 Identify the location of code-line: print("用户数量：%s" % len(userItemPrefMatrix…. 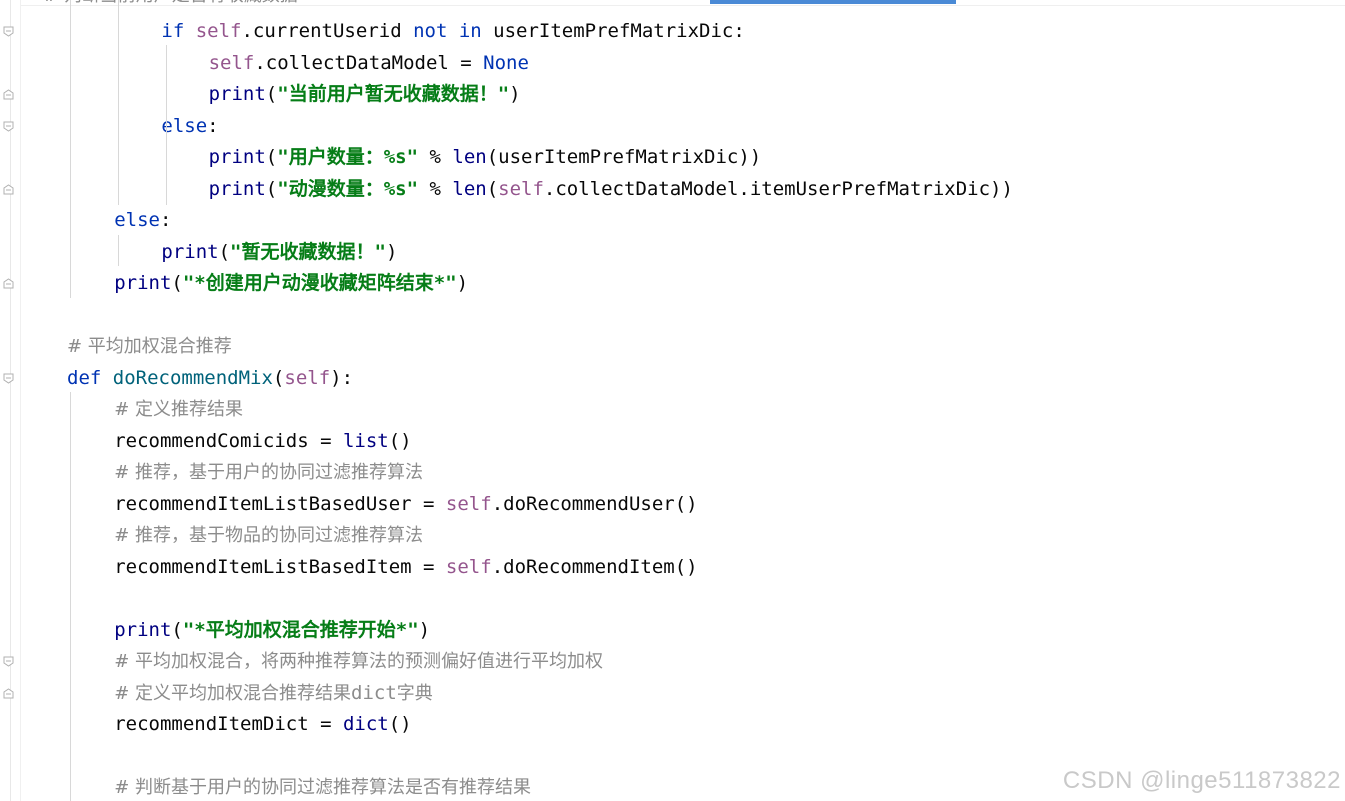
(485, 157).